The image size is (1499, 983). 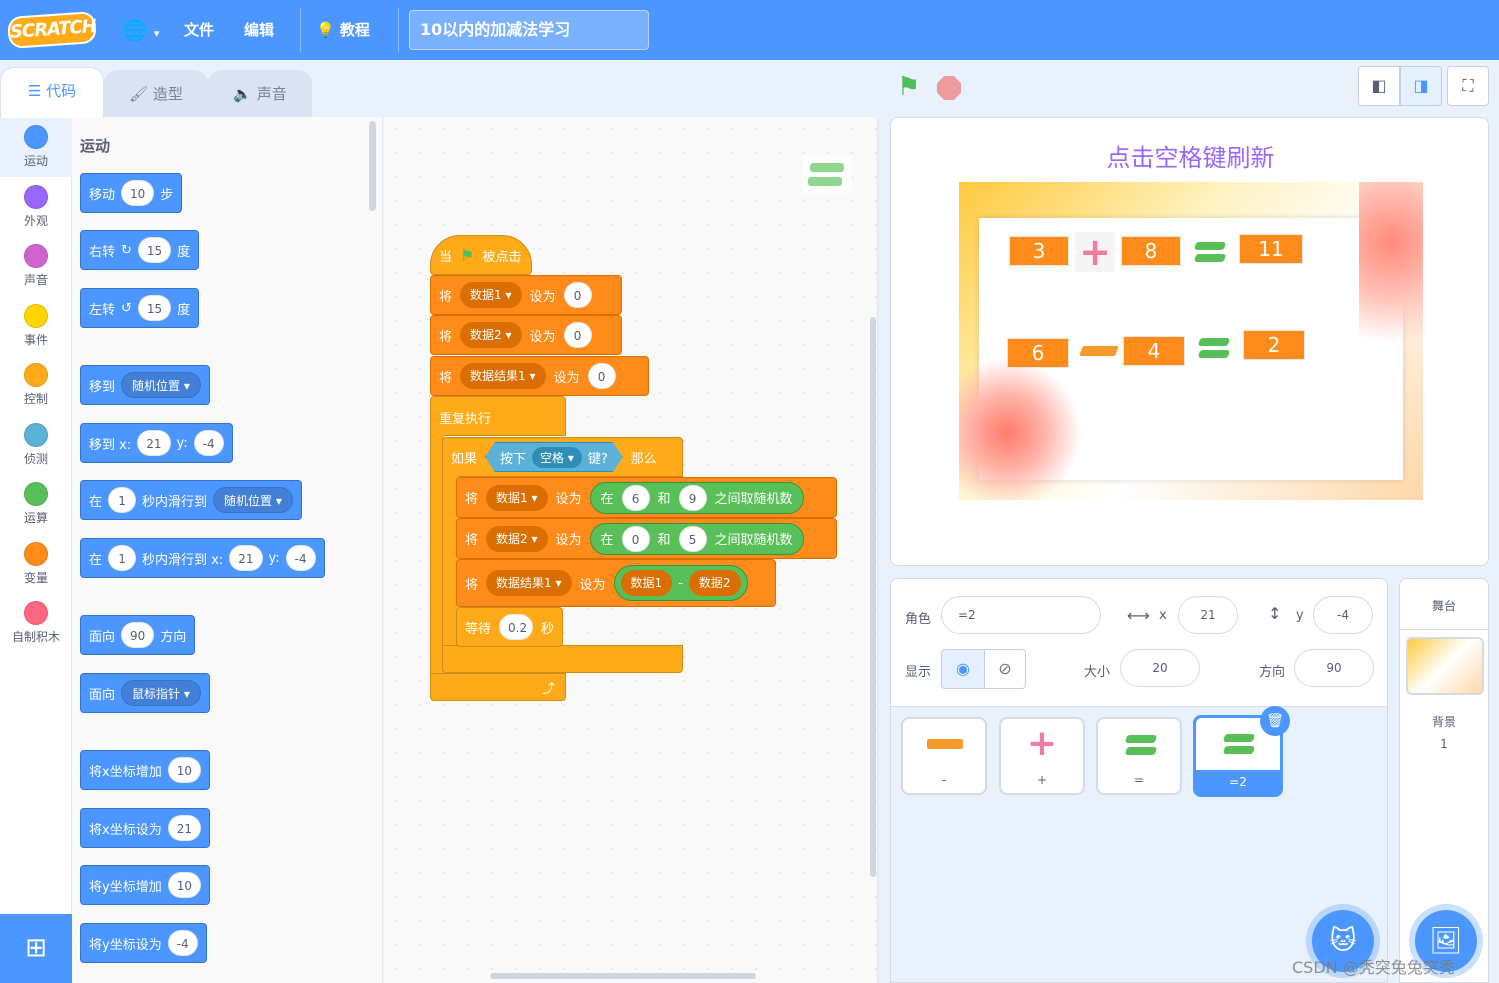 I want to click on block-forever: 重复执行, so click(x=498, y=416).